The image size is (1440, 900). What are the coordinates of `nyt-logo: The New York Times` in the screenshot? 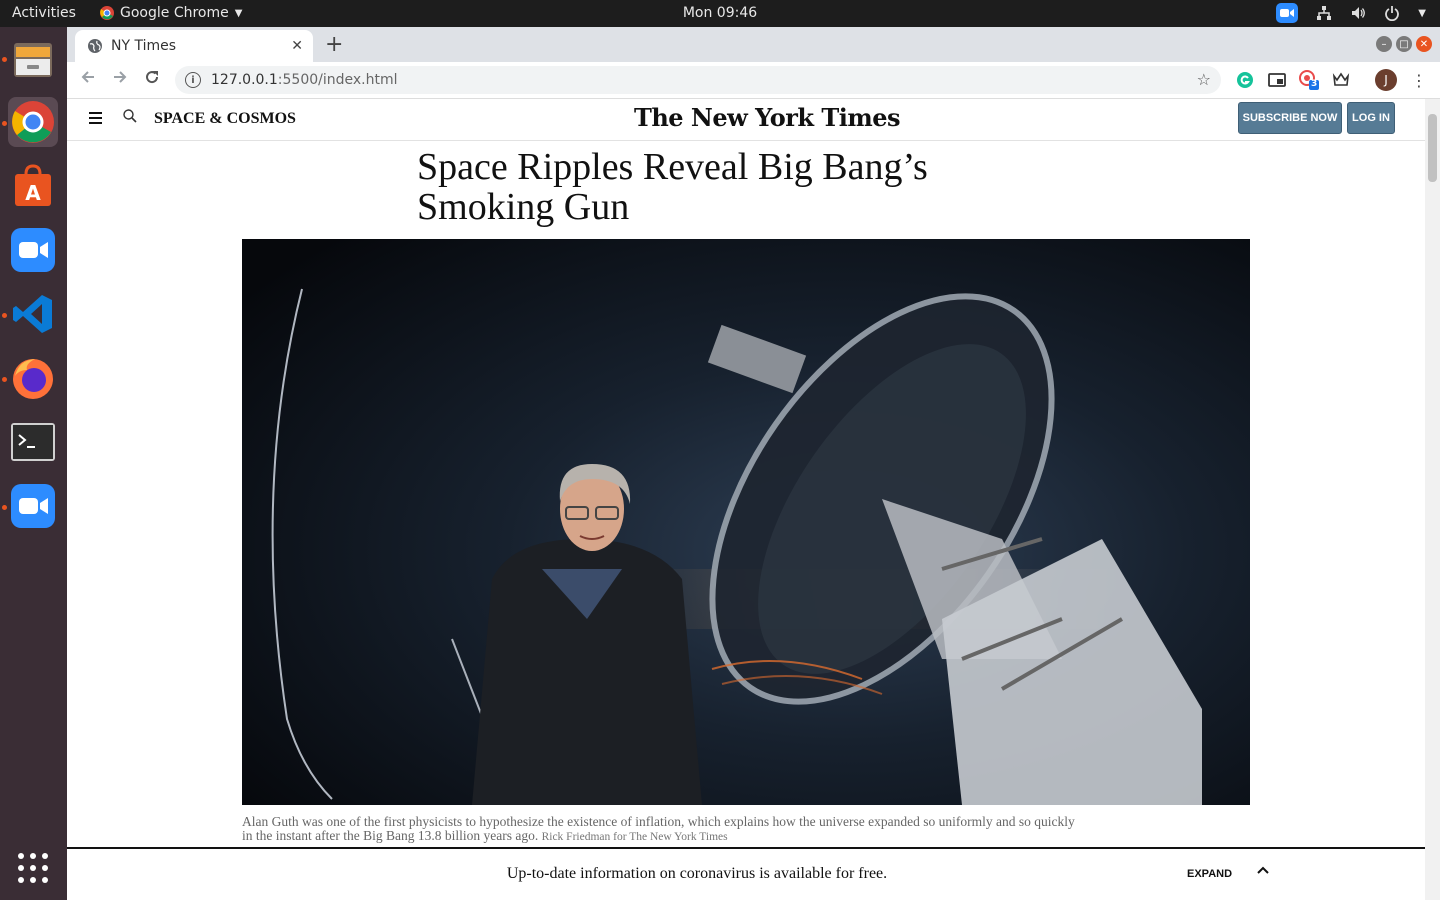 It's located at (746, 117).